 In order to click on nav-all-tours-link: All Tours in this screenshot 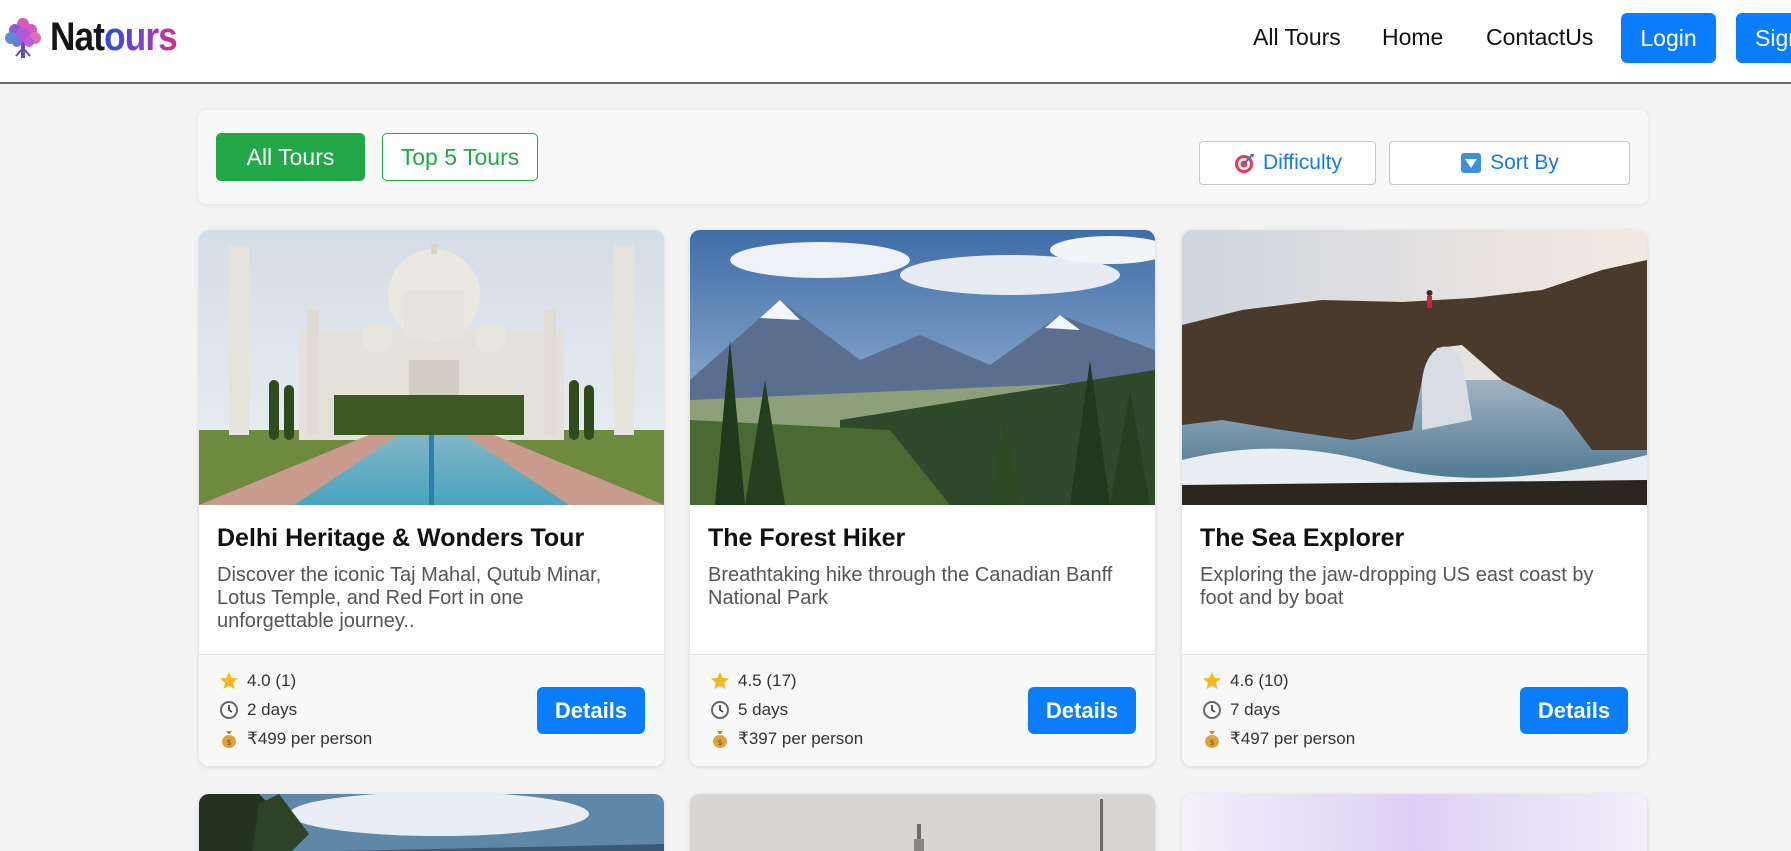, I will do `click(1297, 37)`.